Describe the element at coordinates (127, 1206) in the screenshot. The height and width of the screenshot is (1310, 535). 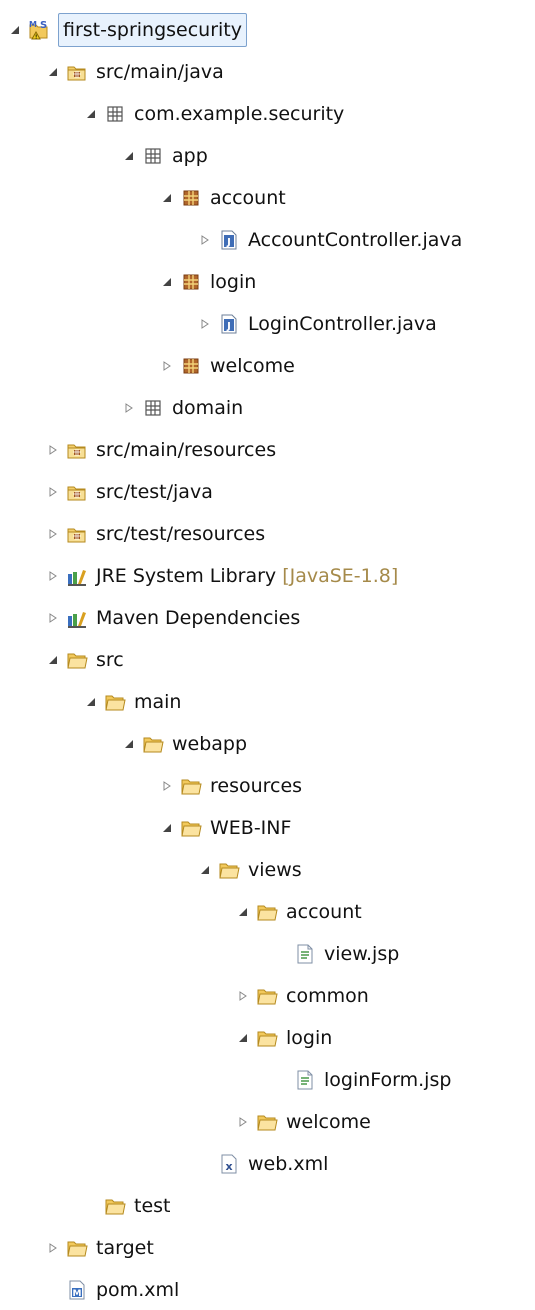
I see `tree-item: test` at that location.